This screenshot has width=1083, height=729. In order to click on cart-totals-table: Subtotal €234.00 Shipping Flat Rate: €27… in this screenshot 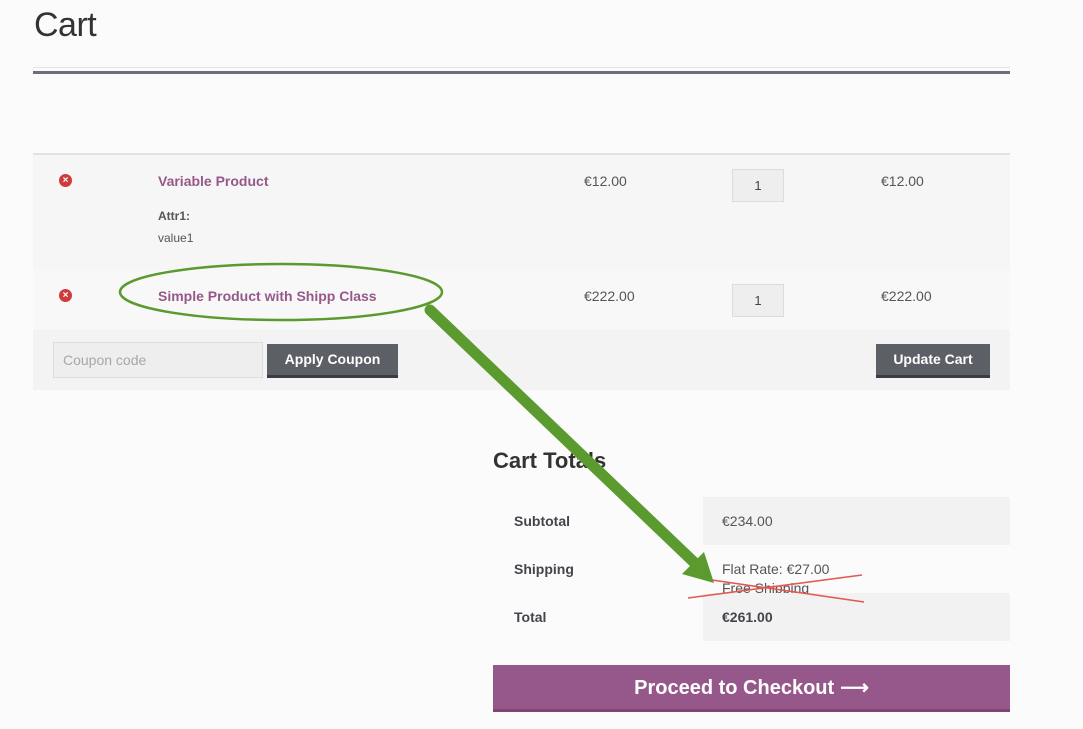, I will do `click(751, 569)`.